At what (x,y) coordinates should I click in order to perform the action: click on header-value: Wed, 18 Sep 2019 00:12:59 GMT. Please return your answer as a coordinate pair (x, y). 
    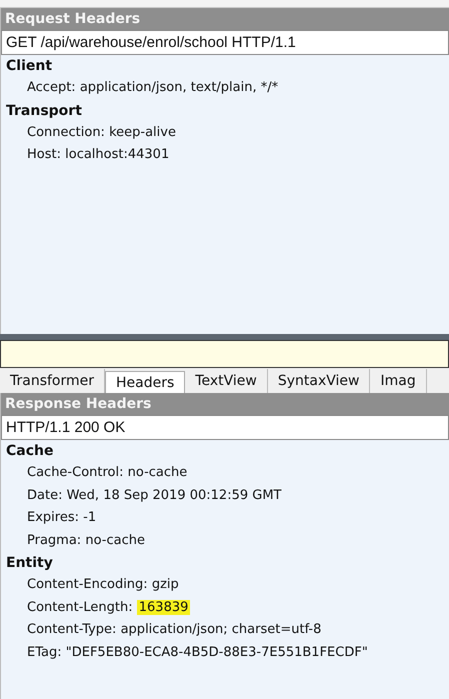
    Looking at the image, I should click on (174, 495).